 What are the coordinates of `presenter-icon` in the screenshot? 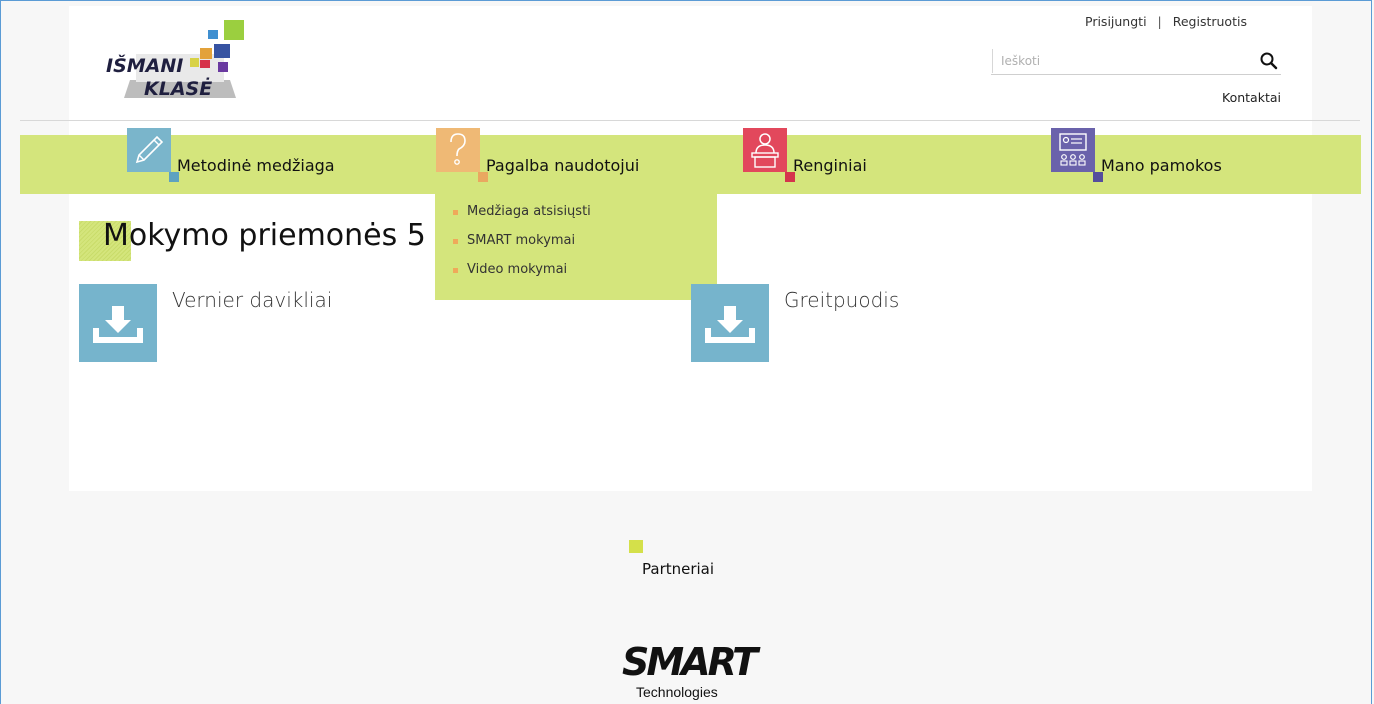 It's located at (765, 150).